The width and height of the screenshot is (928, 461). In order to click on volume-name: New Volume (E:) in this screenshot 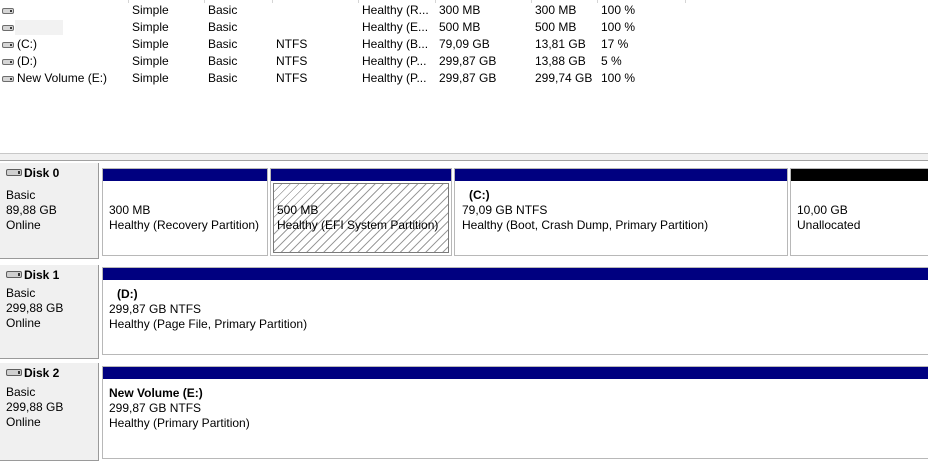, I will do `click(62, 78)`.